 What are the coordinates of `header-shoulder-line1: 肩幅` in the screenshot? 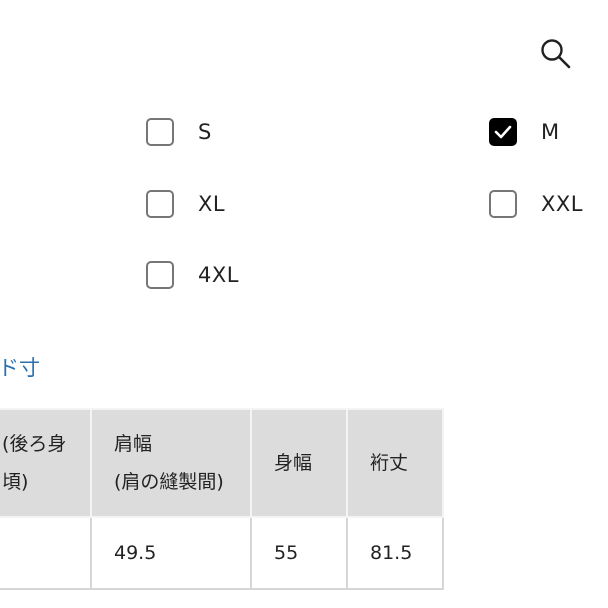 It's located at (133, 444).